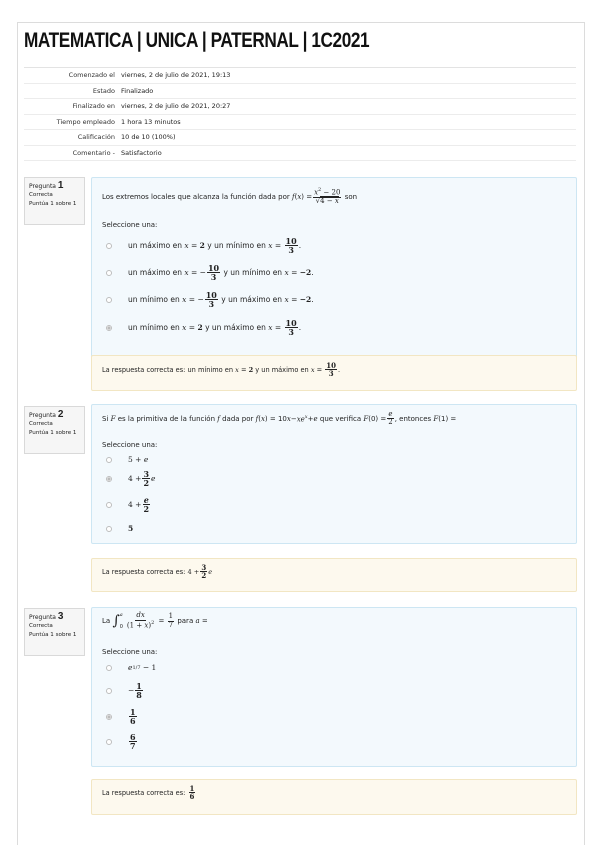 The image size is (599, 848). What do you see at coordinates (141, 152) in the screenshot?
I see `summary-value: Satisfactorio` at bounding box center [141, 152].